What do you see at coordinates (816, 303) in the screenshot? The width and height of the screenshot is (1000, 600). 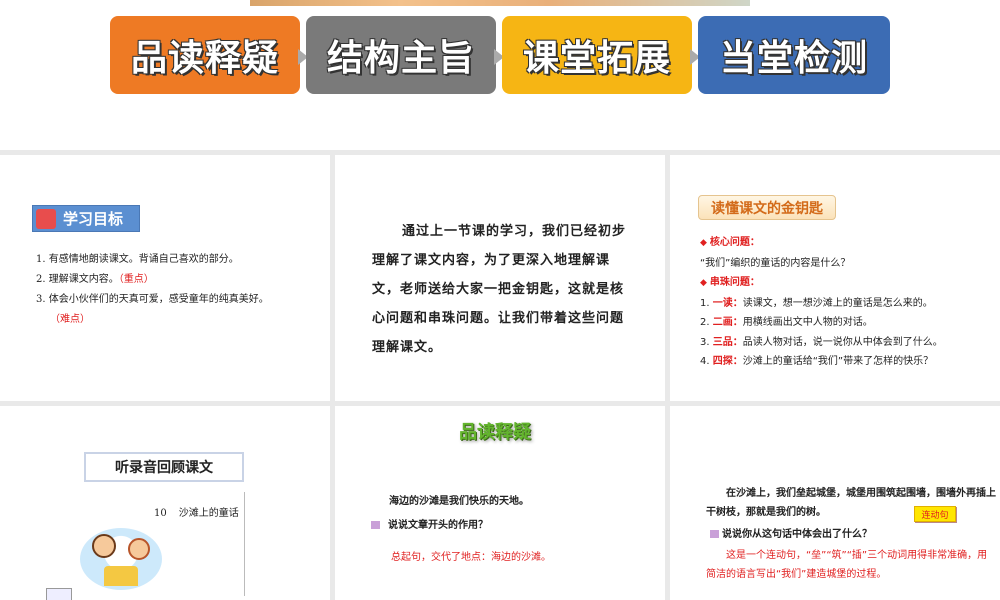 I see `list-item: 1. 一读：读课文，想一想沙滩上的童话是怎么来的。` at bounding box center [816, 303].